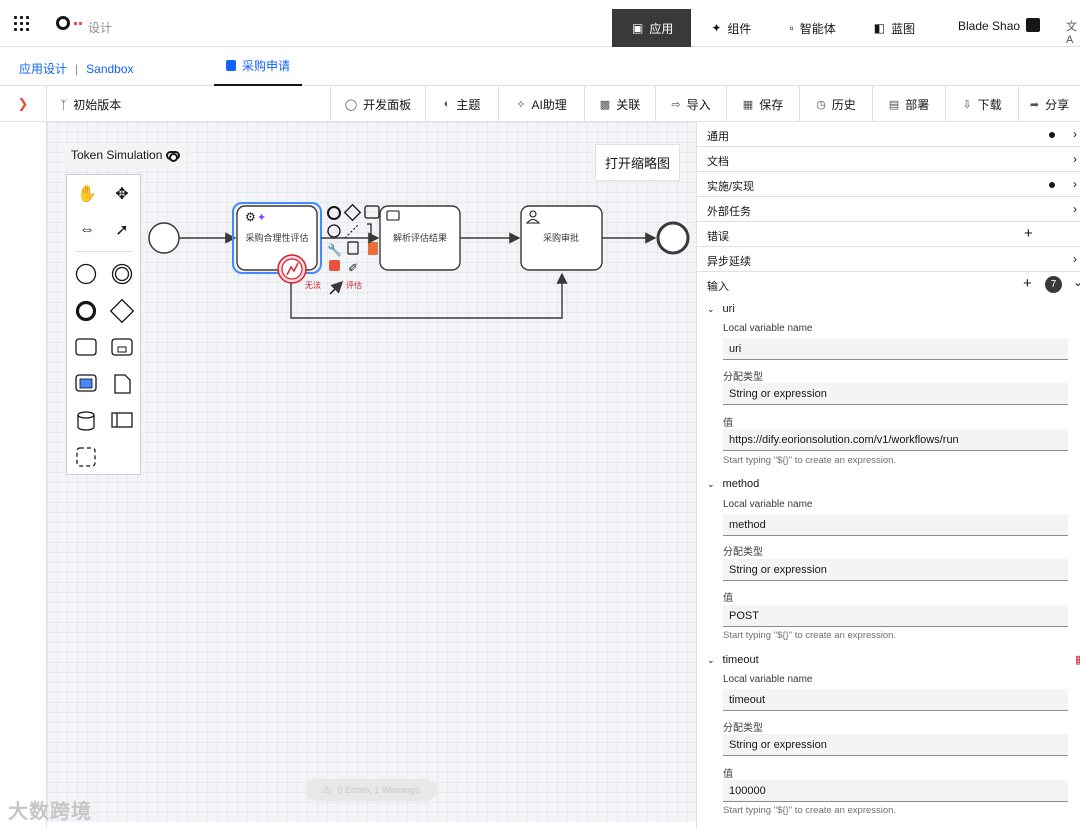 The width and height of the screenshot is (1080, 829). I want to click on input-method-name: method, so click(741, 484).